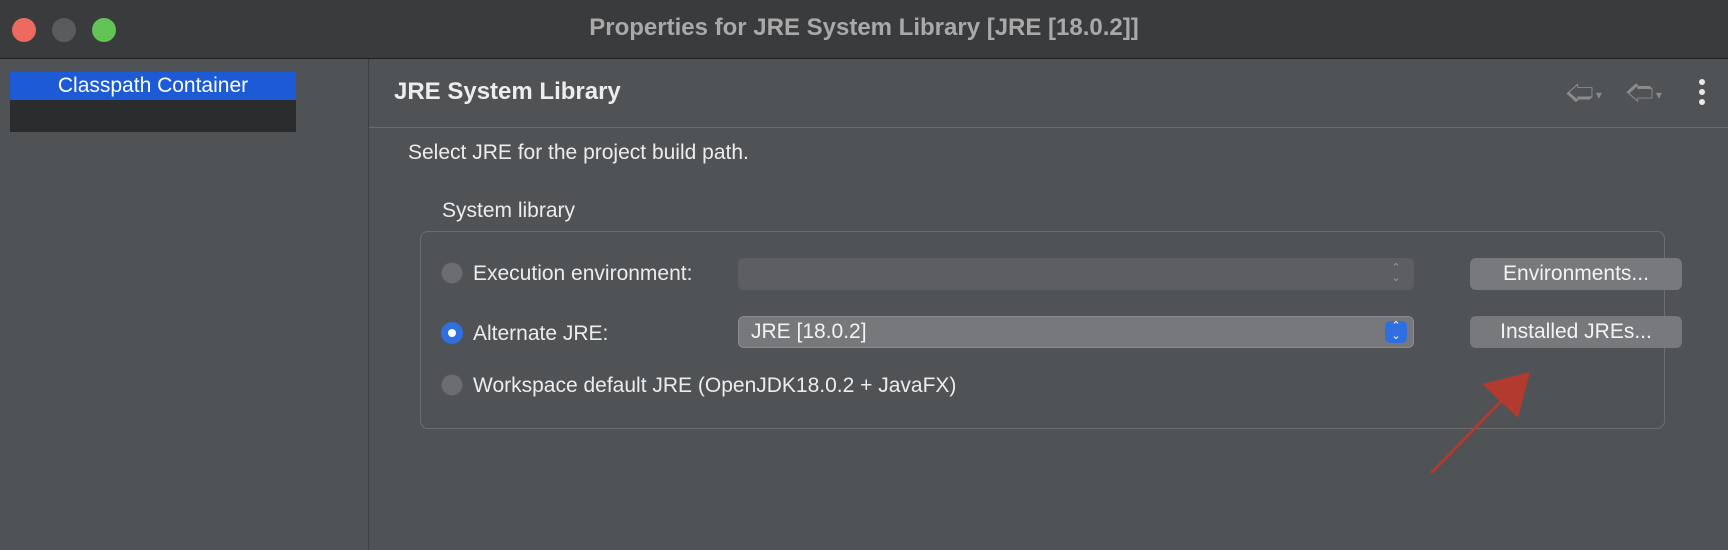 This screenshot has height=550, width=1728. I want to click on execution-environment-select: ⌃ ⌄, so click(1076, 274).